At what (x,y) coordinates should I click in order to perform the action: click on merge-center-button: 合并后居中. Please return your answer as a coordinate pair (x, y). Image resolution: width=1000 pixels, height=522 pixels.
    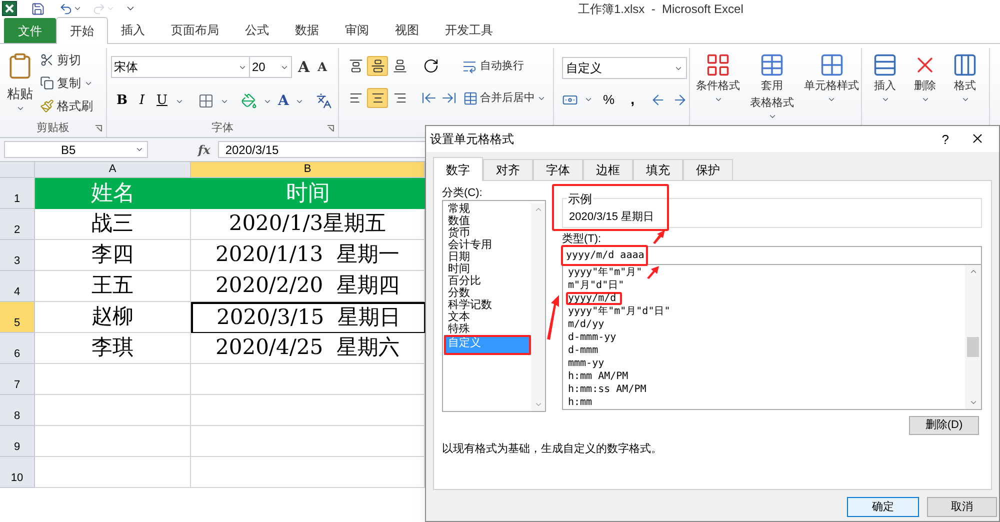
    Looking at the image, I should click on (504, 98).